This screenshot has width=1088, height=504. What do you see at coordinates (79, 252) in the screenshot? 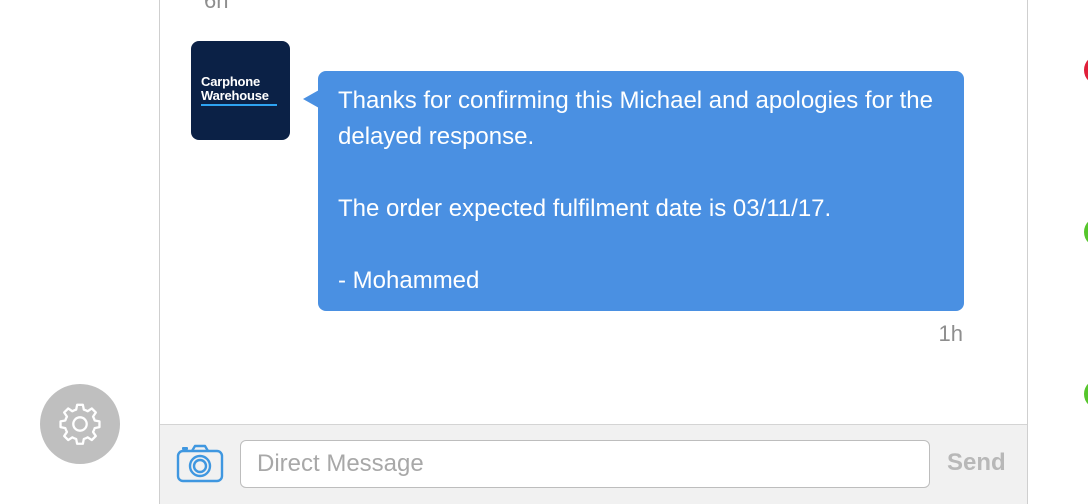
I see `left-gutter` at bounding box center [79, 252].